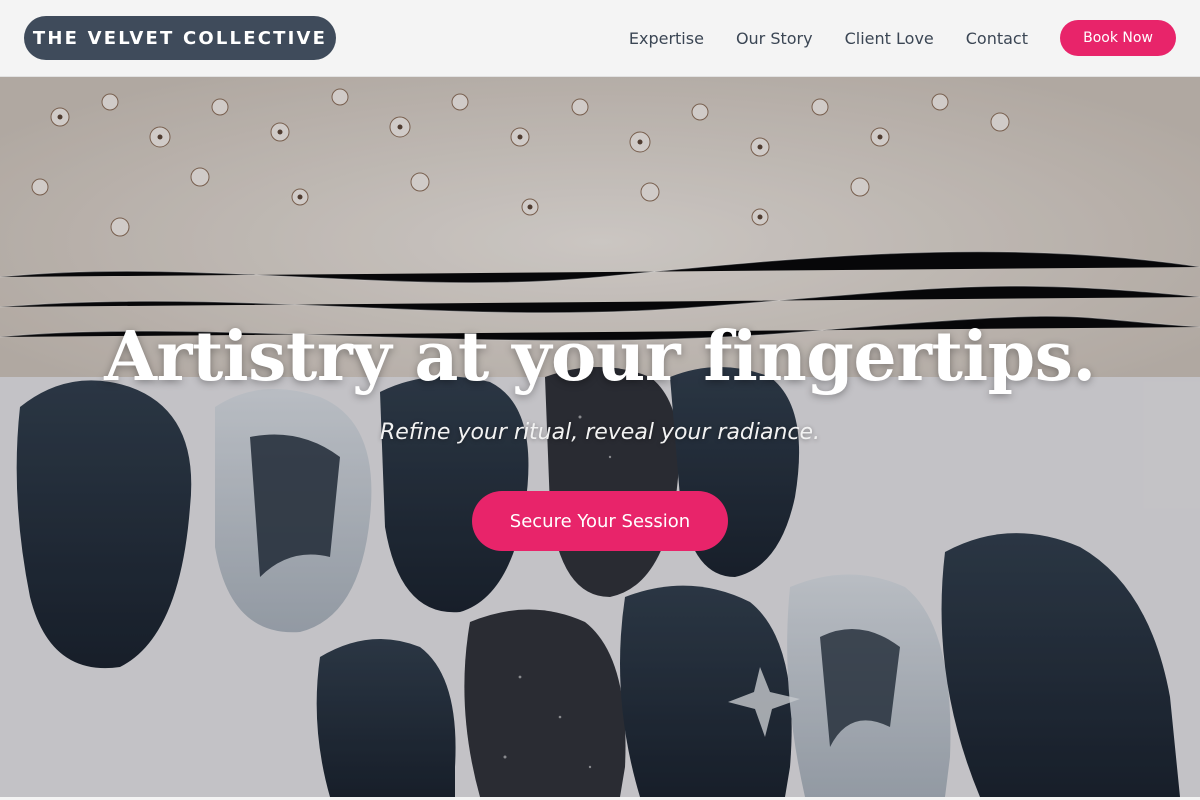  Describe the element at coordinates (600, 357) in the screenshot. I see `hero-title: Artistry at your fingertips.` at that location.